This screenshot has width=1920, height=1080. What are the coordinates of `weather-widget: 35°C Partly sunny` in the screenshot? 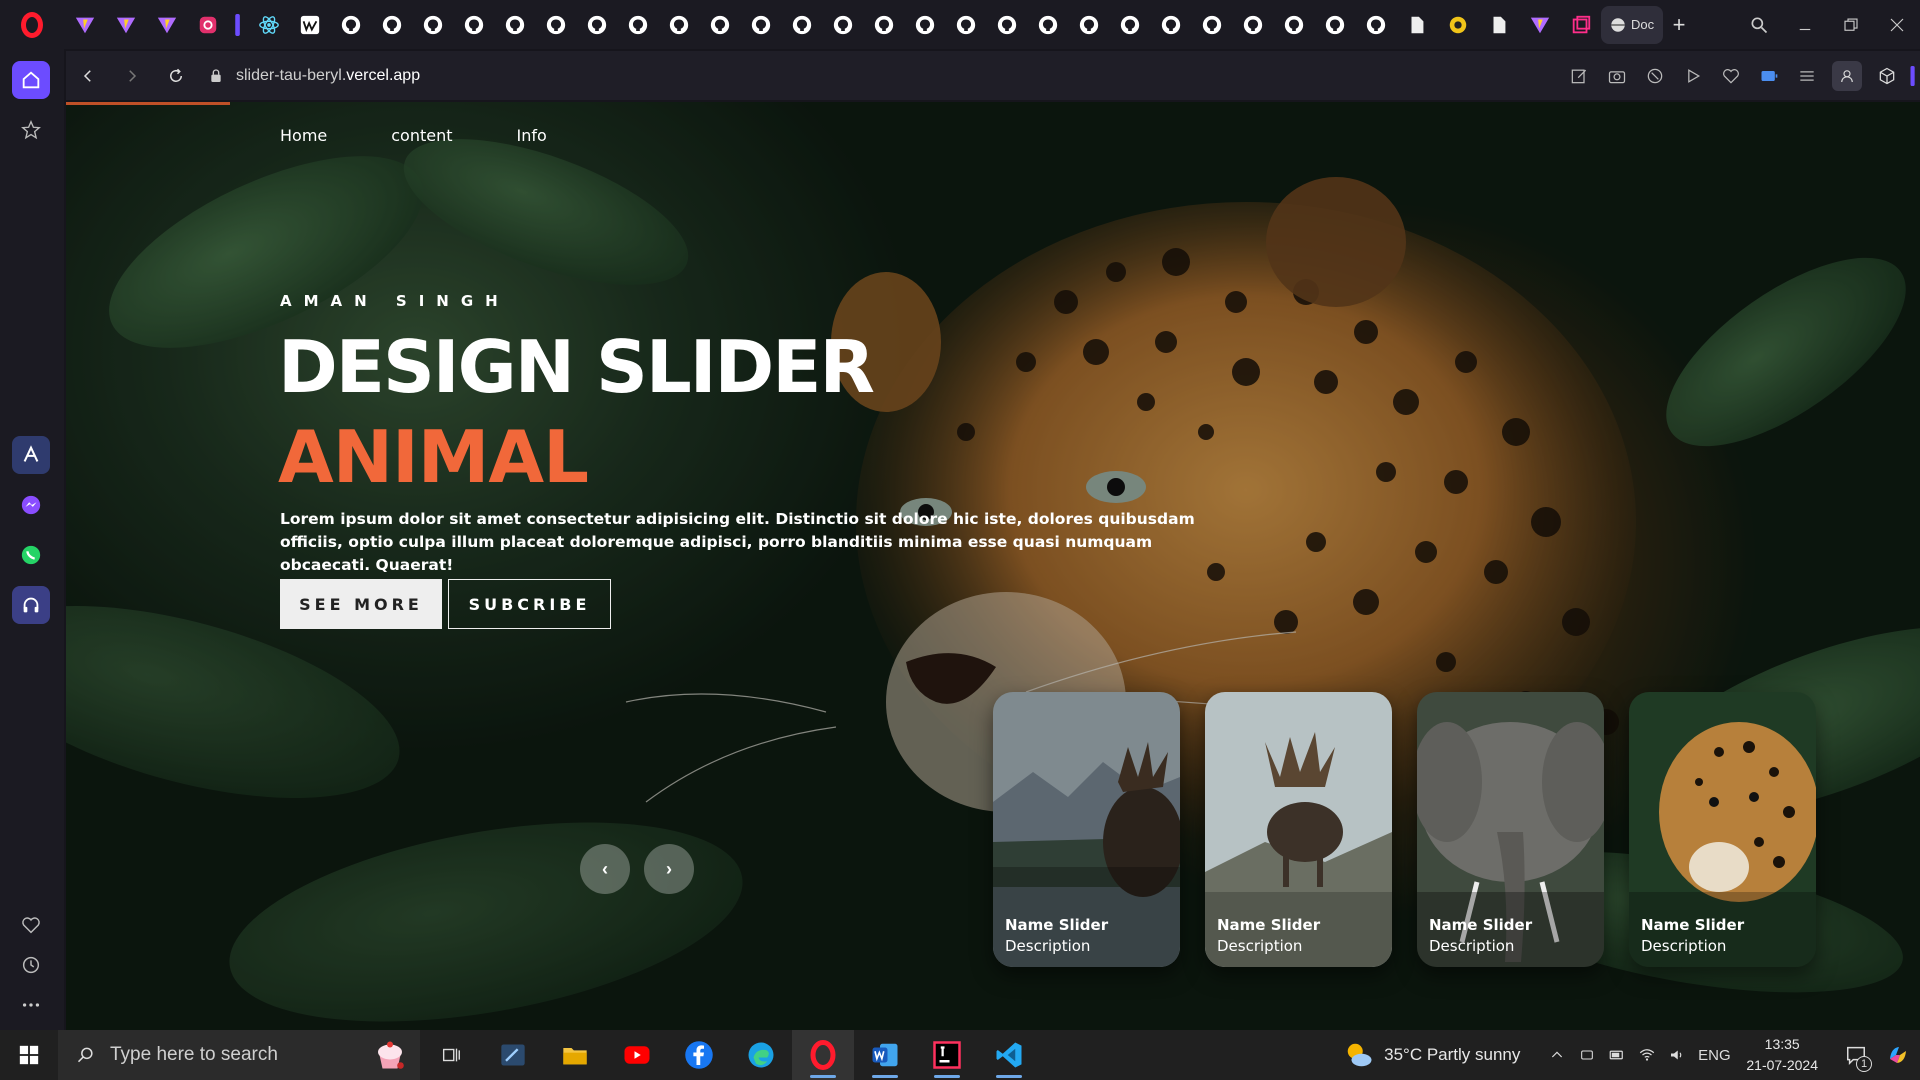 It's located at (1432, 1055).